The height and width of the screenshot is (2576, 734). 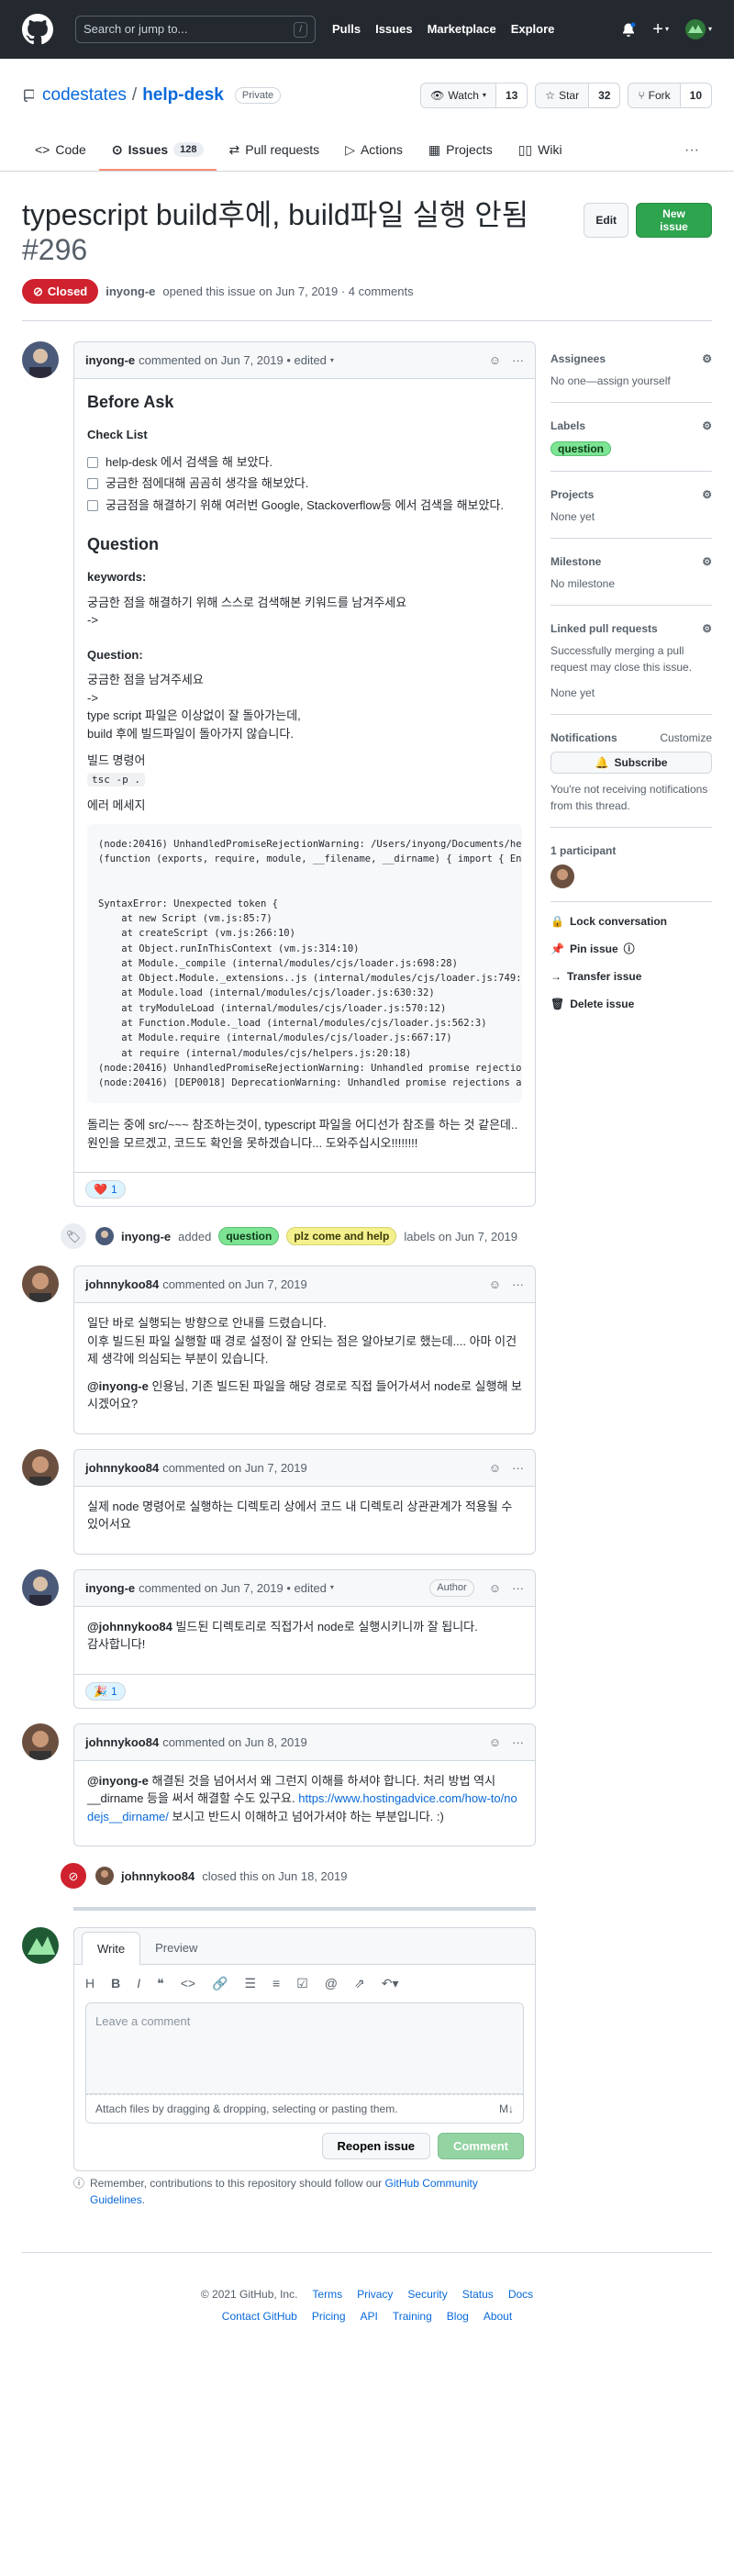 What do you see at coordinates (578, 95) in the screenshot?
I see `star-button: ☆ Star 32` at bounding box center [578, 95].